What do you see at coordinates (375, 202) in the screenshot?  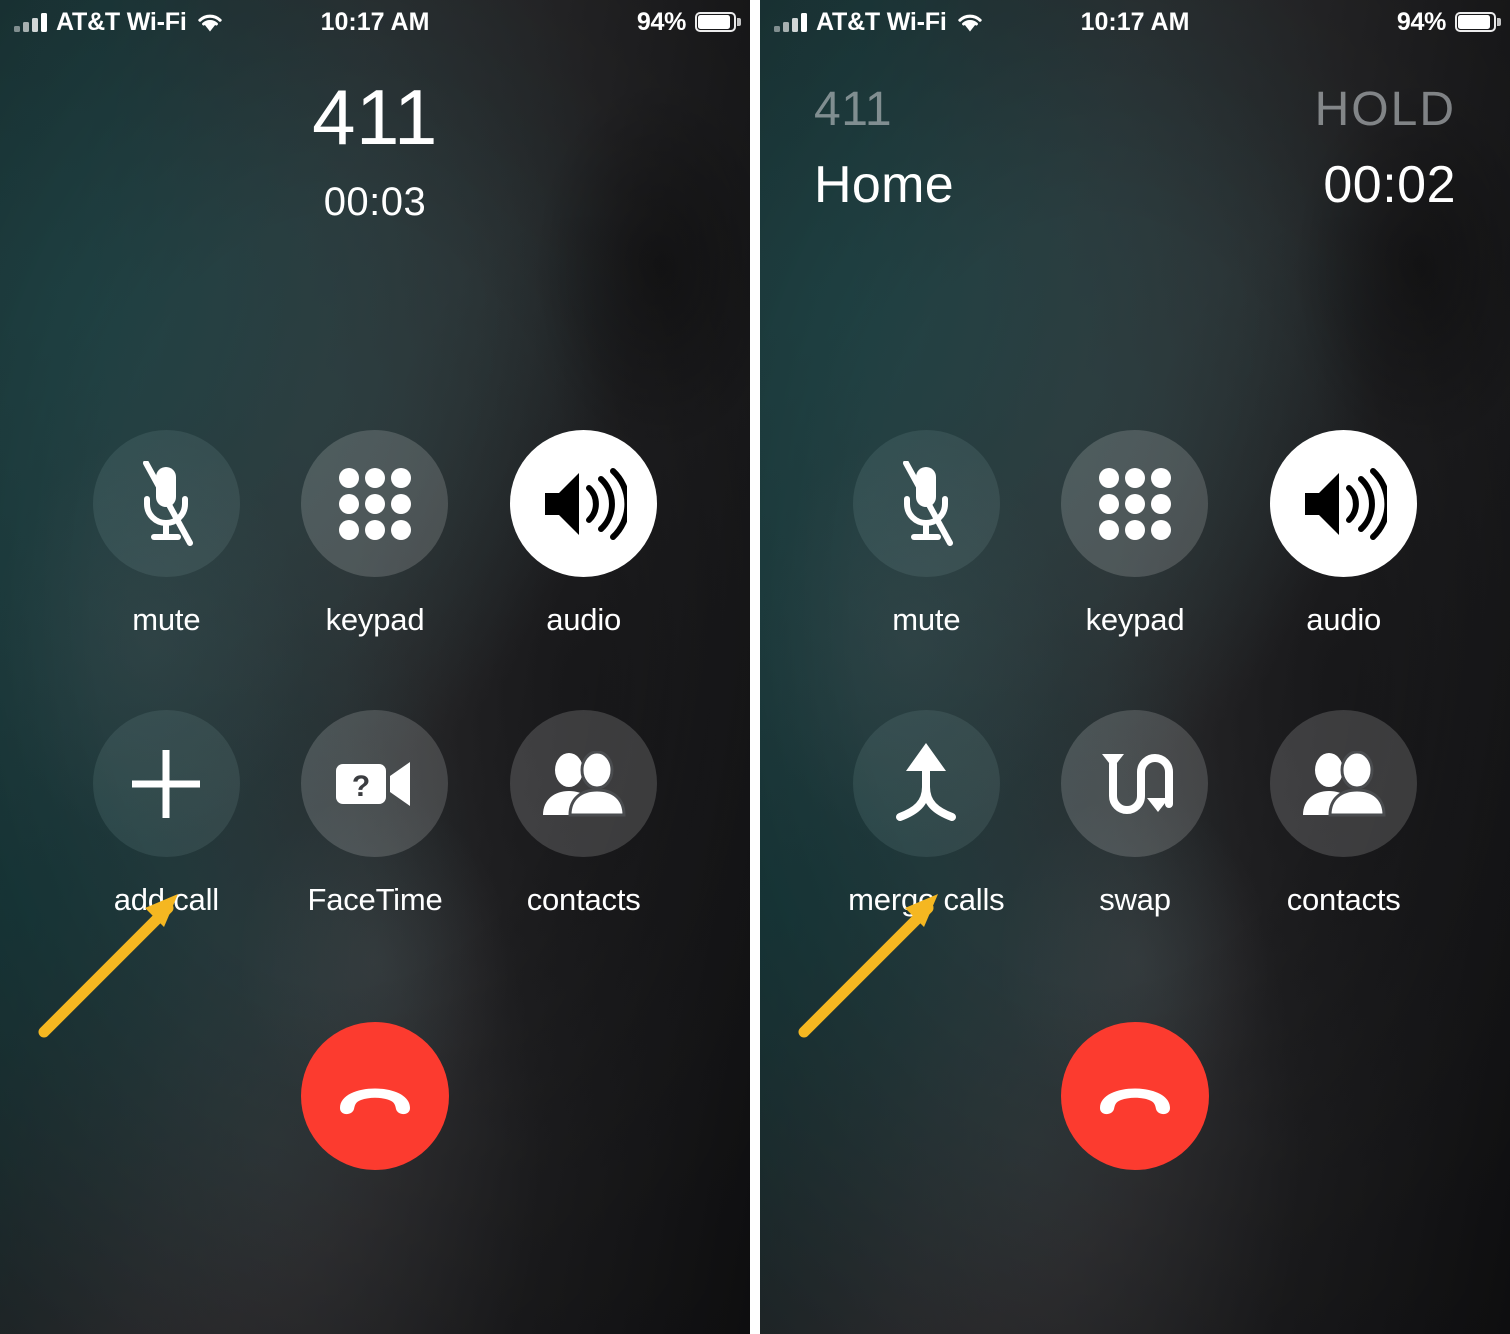 I see `call-duration: 00:03` at bounding box center [375, 202].